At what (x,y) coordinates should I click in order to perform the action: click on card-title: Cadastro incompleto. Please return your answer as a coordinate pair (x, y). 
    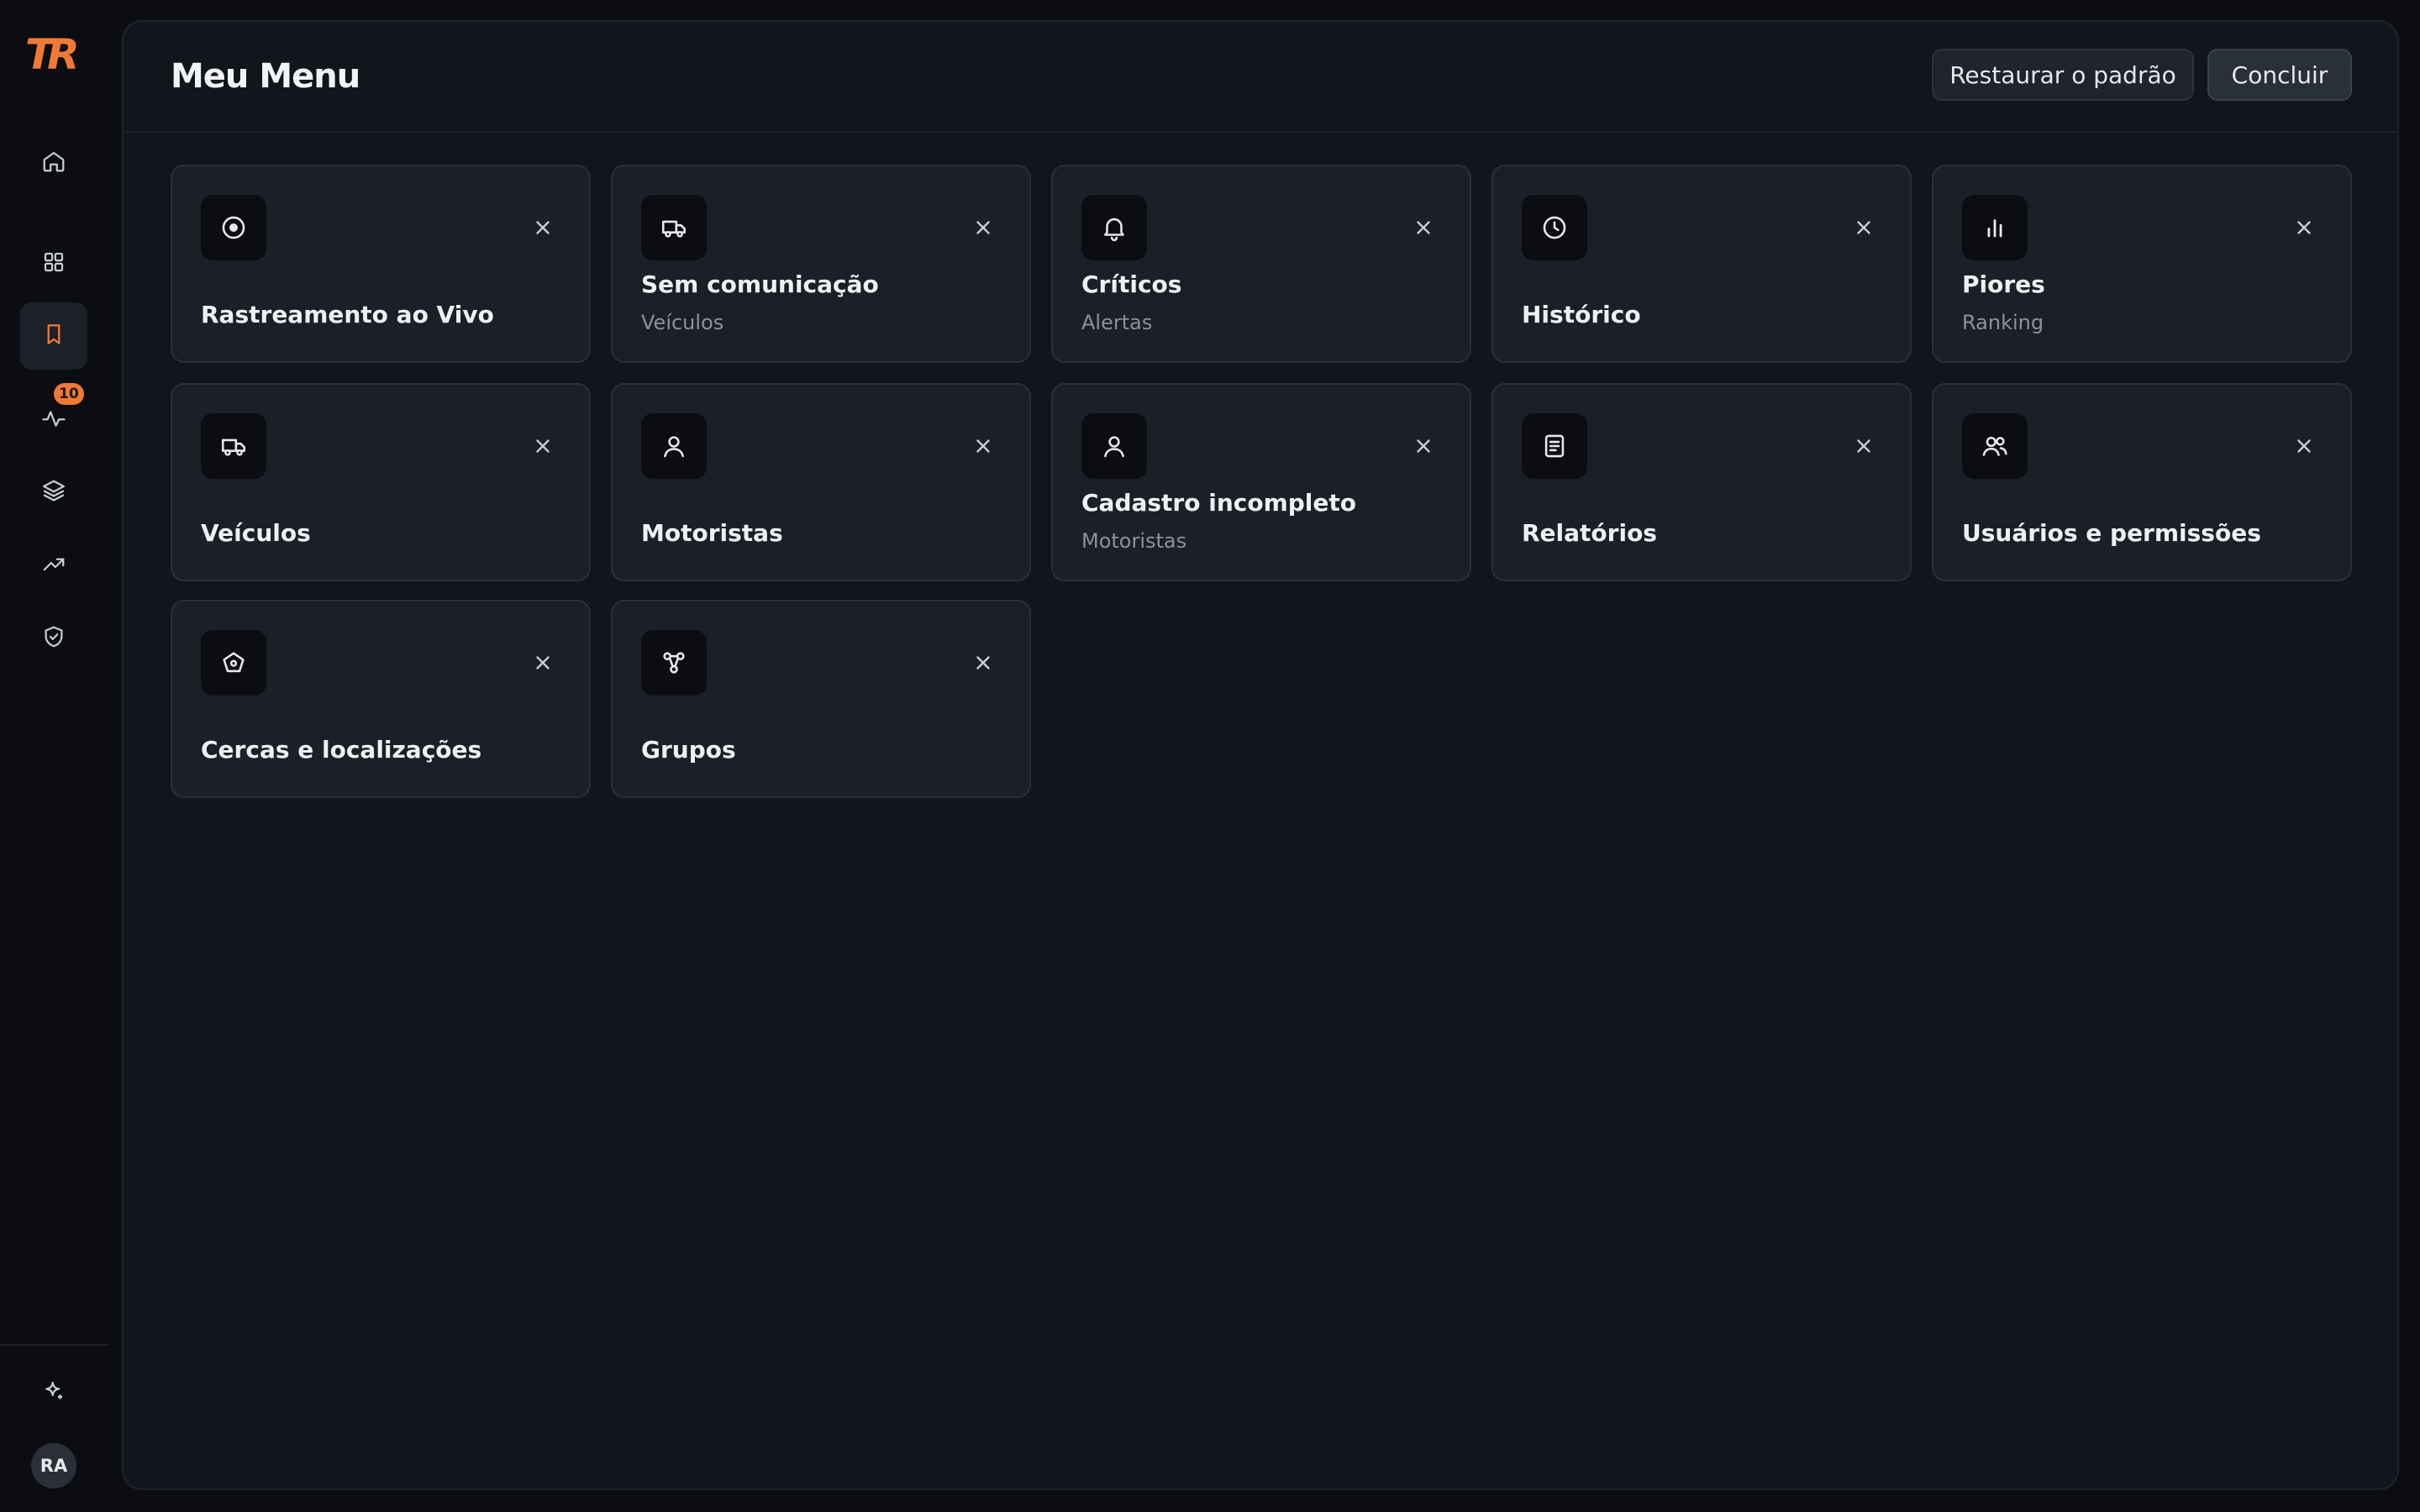
    Looking at the image, I should click on (1219, 503).